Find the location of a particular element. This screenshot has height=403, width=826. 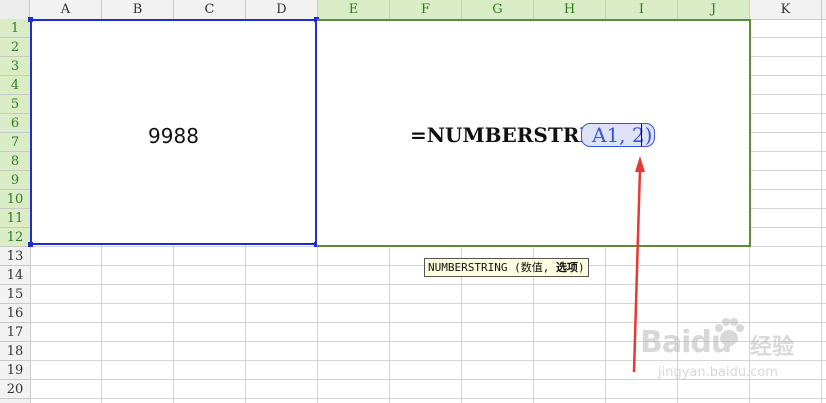

paw-icon is located at coordinates (729, 332).